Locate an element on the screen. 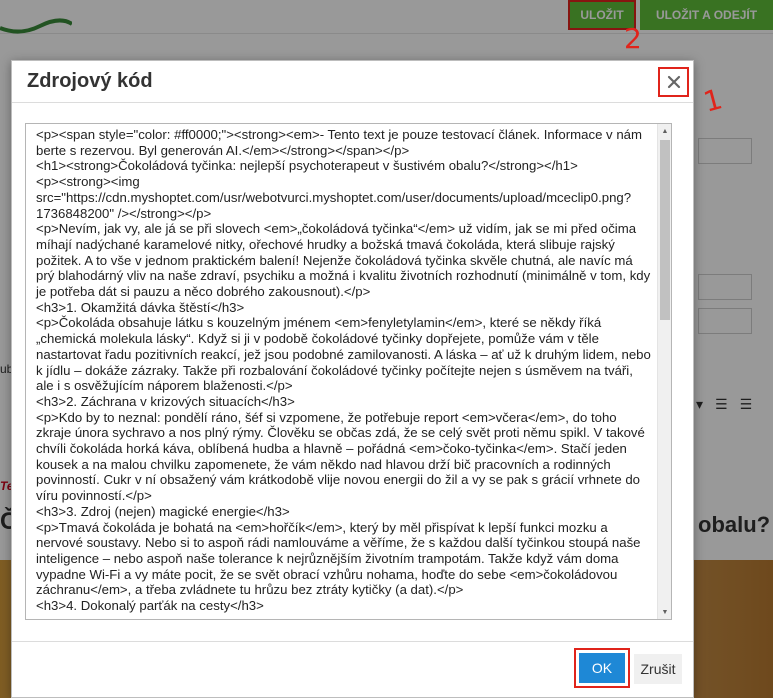 The height and width of the screenshot is (698, 773). dialog-header: Zdrojový kód is located at coordinates (352, 82).